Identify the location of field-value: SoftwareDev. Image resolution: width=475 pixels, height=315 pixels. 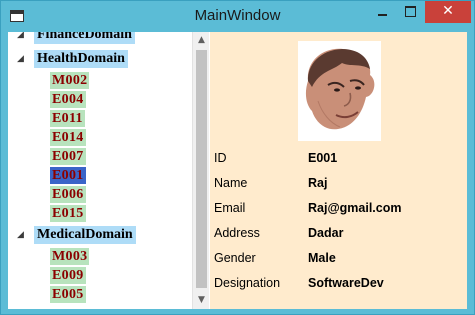
(346, 283).